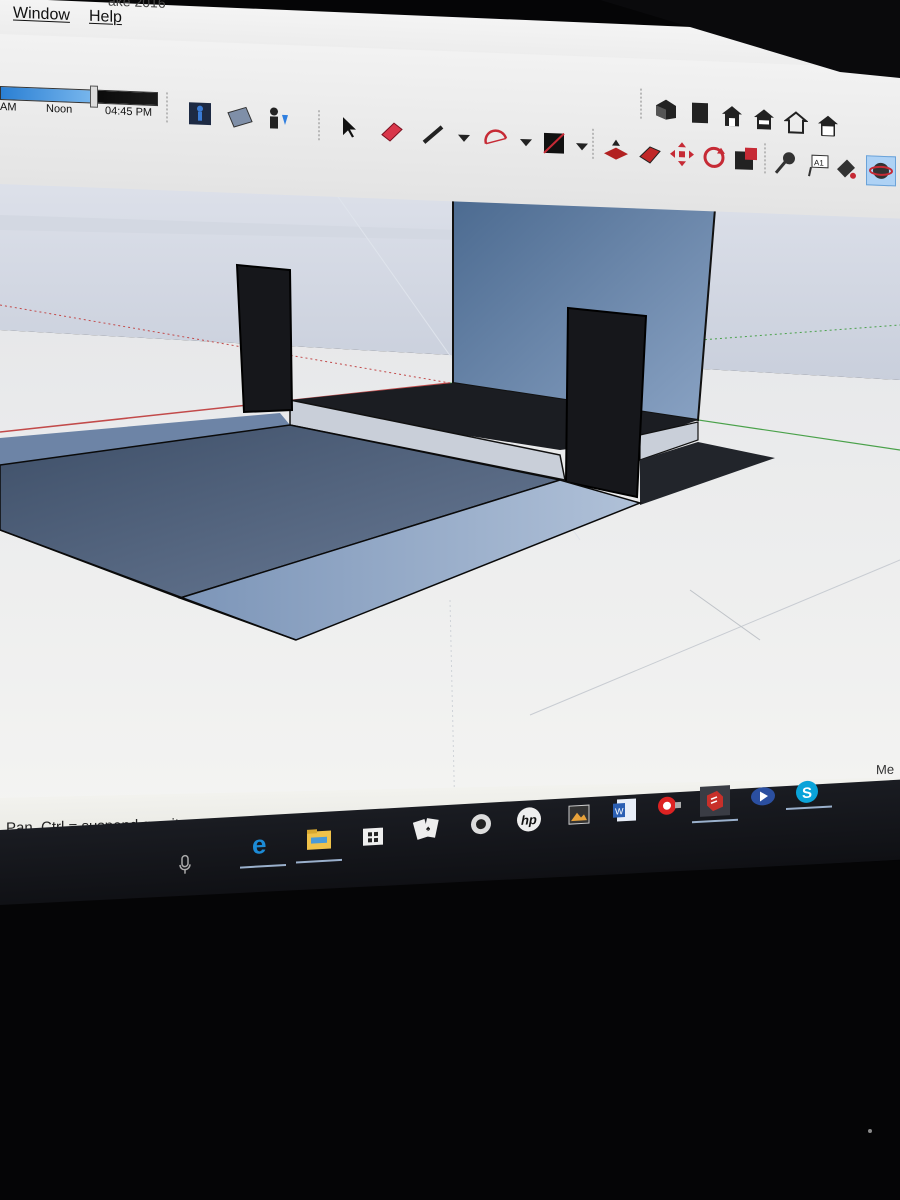  I want to click on svg-text: hp, so click(529, 820).